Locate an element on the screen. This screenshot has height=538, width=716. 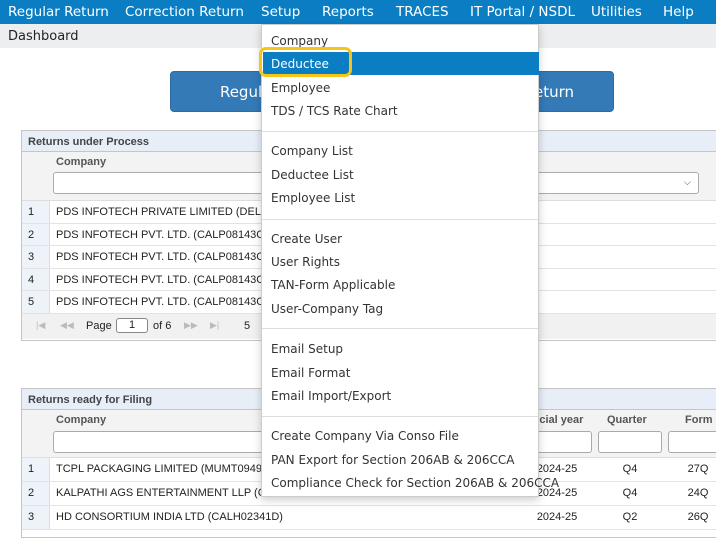
menu-it-portal: IT Portal / NSDL is located at coordinates (522, 12).